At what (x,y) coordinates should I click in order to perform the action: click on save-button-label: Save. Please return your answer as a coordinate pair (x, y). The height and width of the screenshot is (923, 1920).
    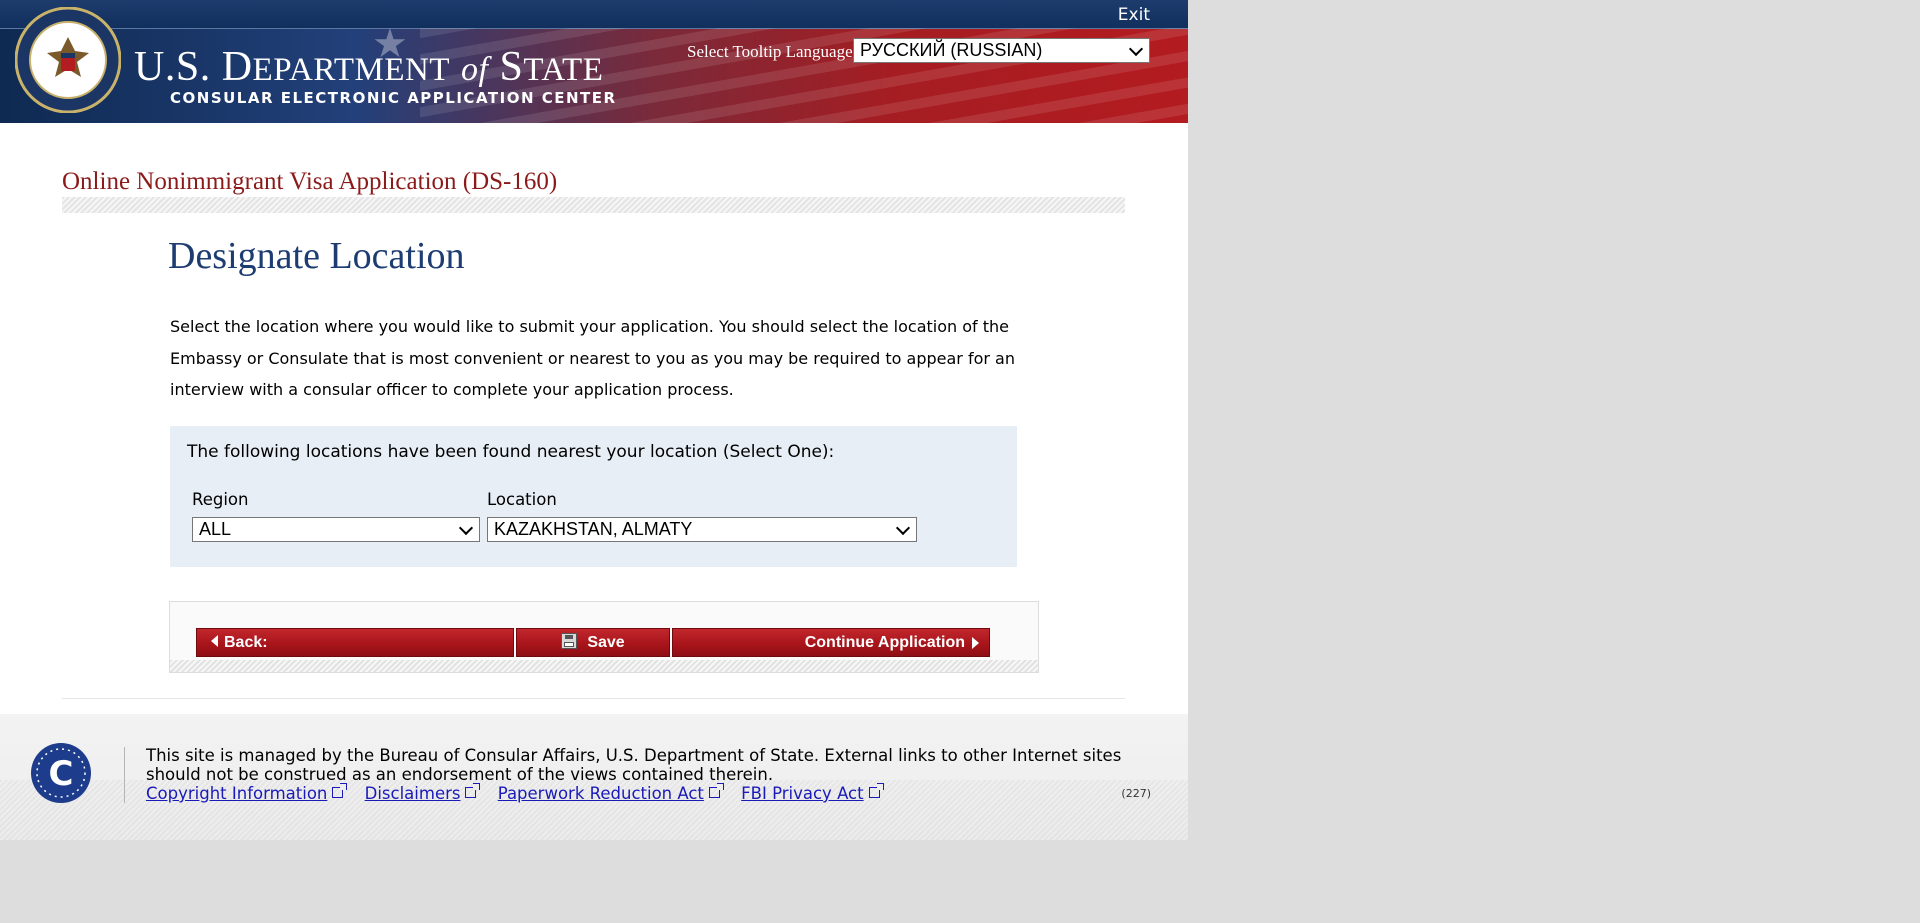
    Looking at the image, I should click on (606, 642).